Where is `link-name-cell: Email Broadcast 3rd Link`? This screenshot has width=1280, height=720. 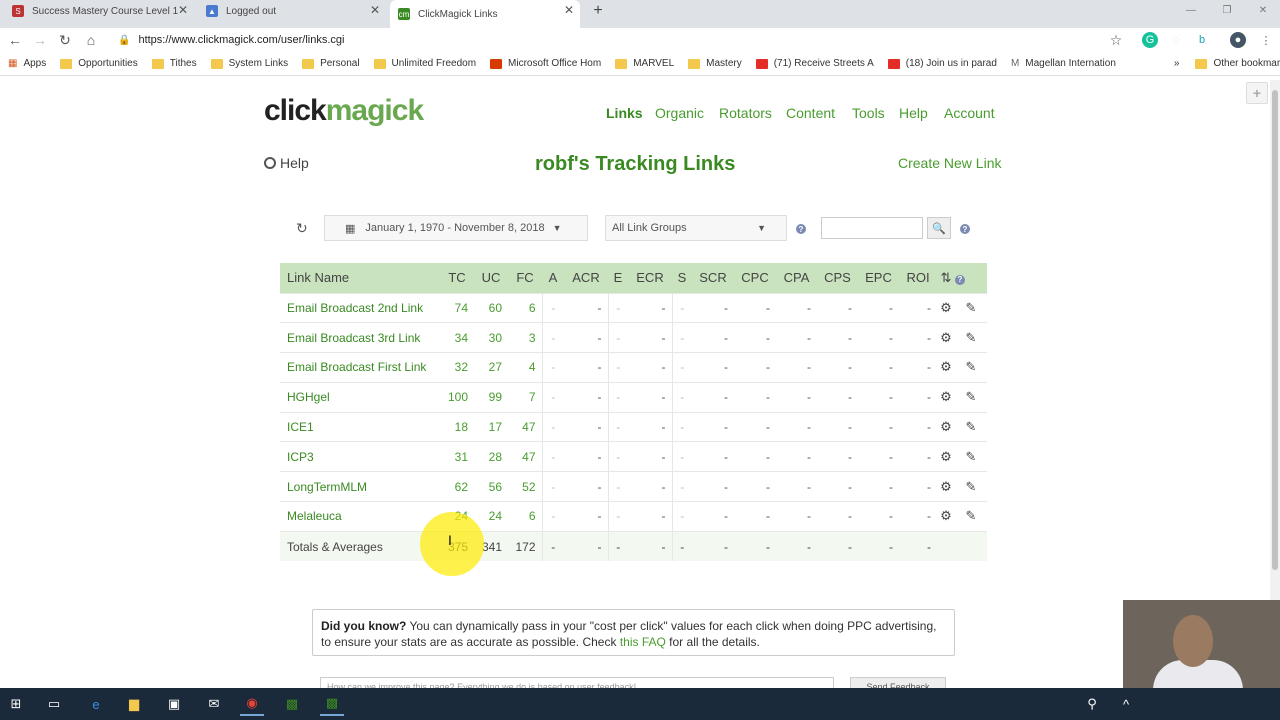 link-name-cell: Email Broadcast 3rd Link is located at coordinates (360, 337).